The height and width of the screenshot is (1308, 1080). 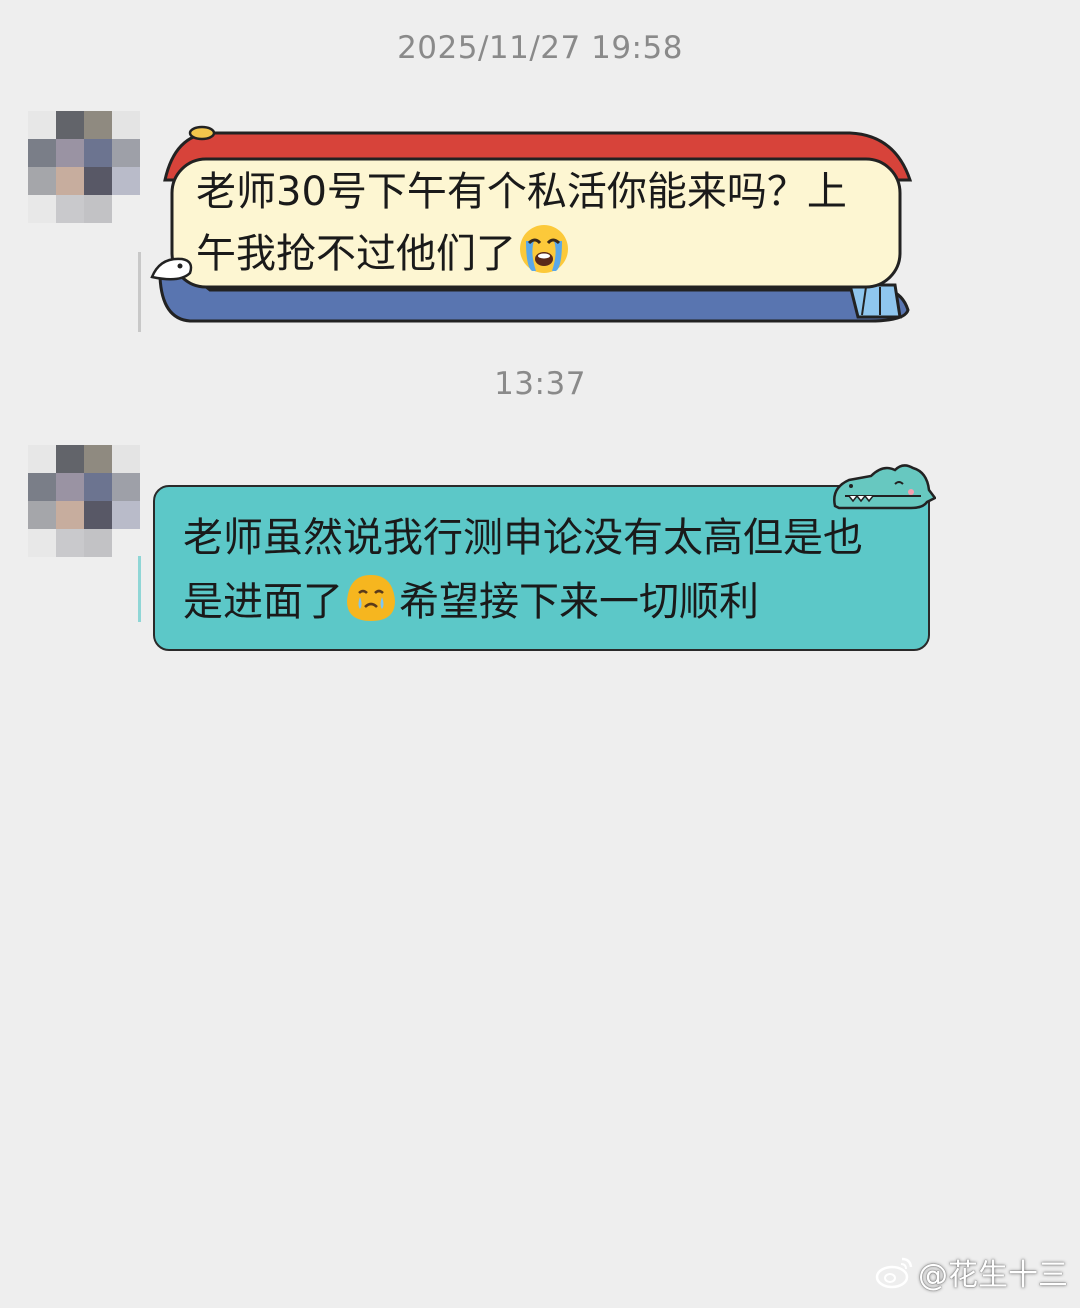 I want to click on message-line: 老师30号下午有个私活你能来吗？上, so click(x=521, y=192).